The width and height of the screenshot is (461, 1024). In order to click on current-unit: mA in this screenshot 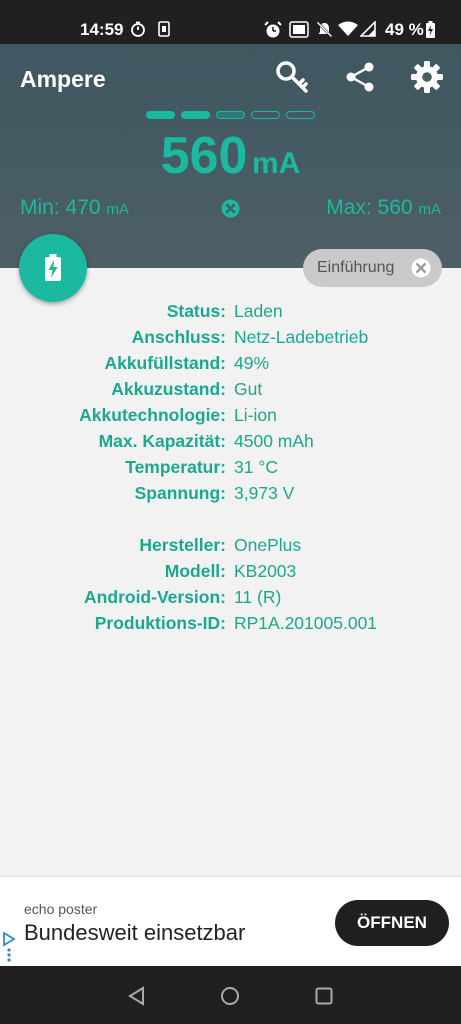, I will do `click(276, 163)`.